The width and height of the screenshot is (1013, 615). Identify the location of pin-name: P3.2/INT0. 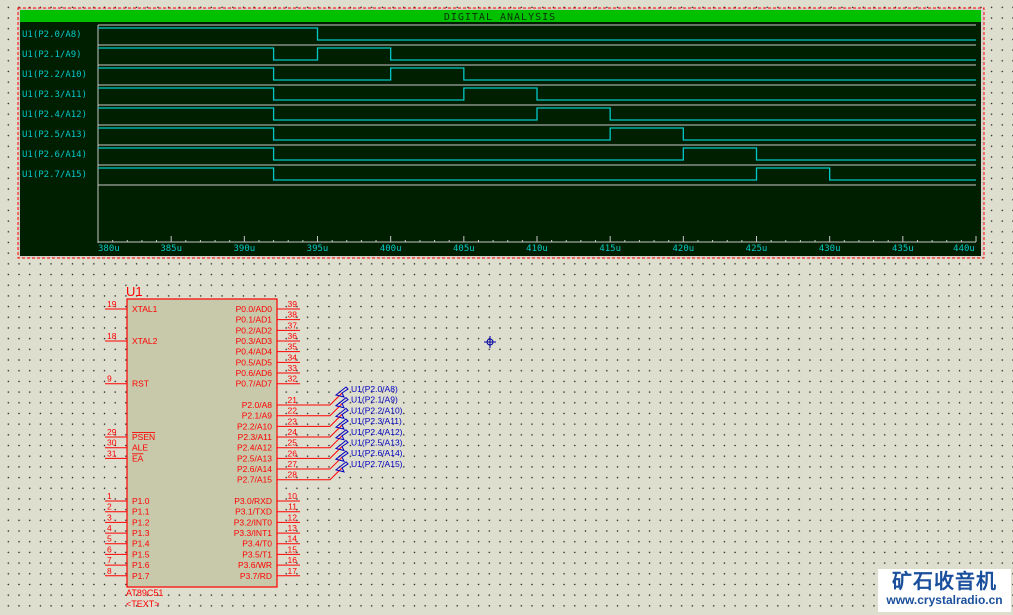
(253, 522).